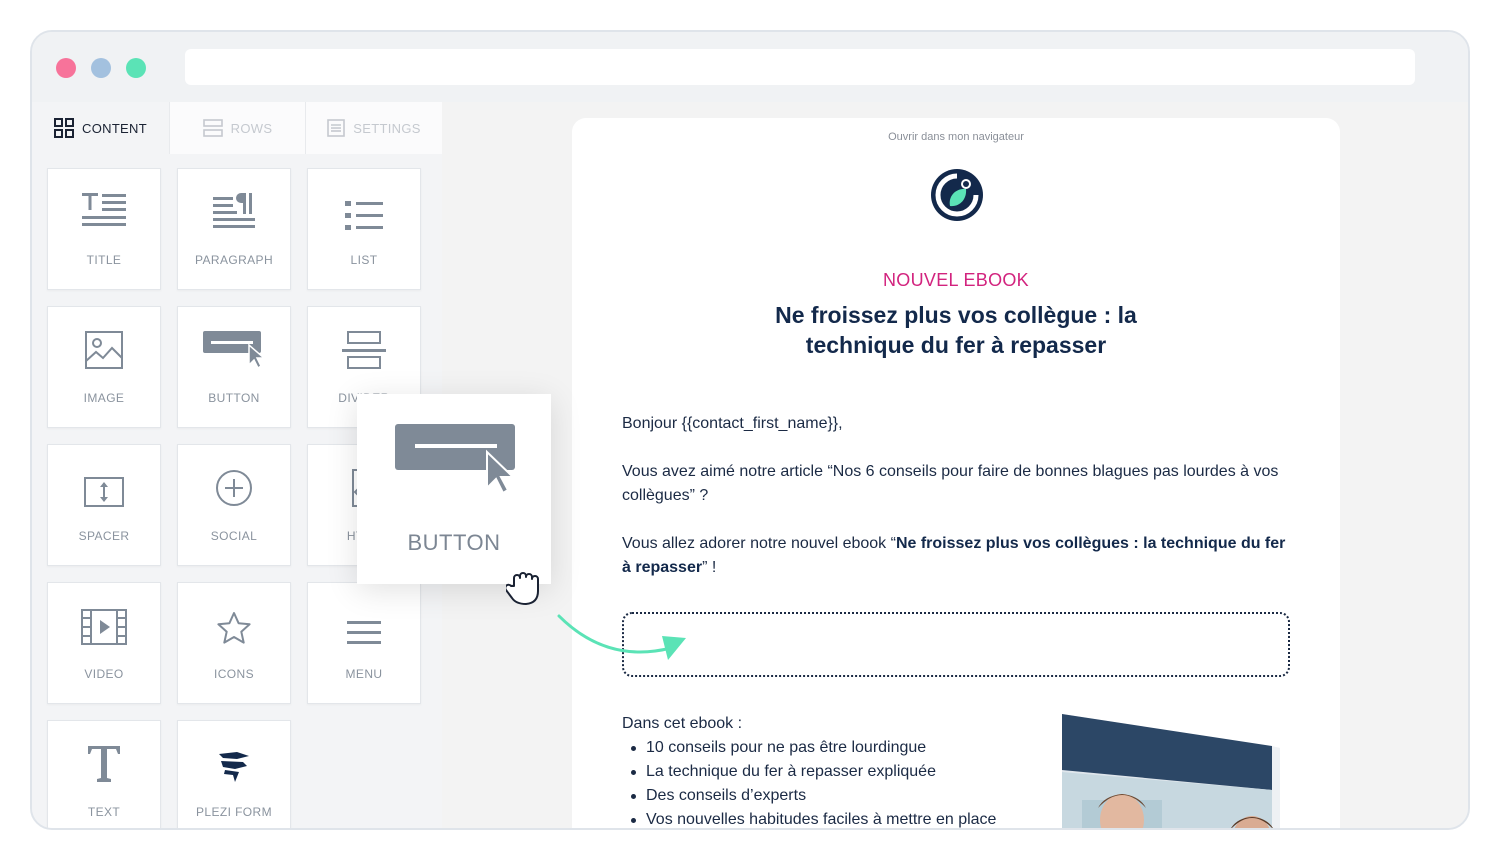 Image resolution: width=1500 pixels, height=860 pixels. What do you see at coordinates (956, 345) in the screenshot?
I see `headline-line-2: technique du fer à repasser` at bounding box center [956, 345].